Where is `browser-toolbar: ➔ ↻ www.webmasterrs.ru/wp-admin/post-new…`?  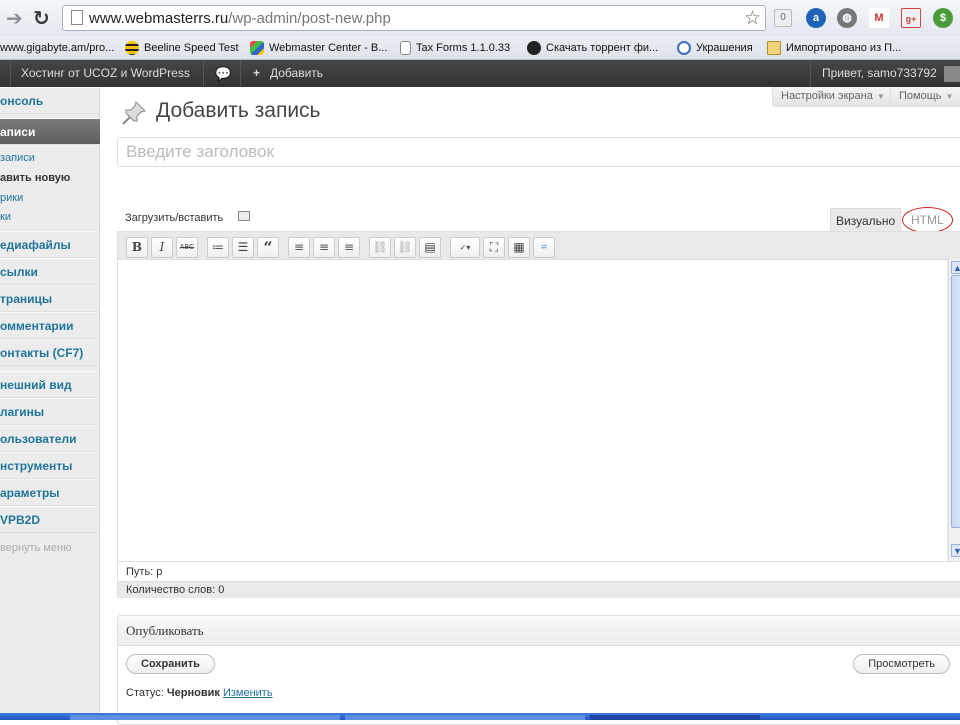 browser-toolbar: ➔ ↻ www.webmasterrs.ru/wp-admin/post-new… is located at coordinates (480, 18).